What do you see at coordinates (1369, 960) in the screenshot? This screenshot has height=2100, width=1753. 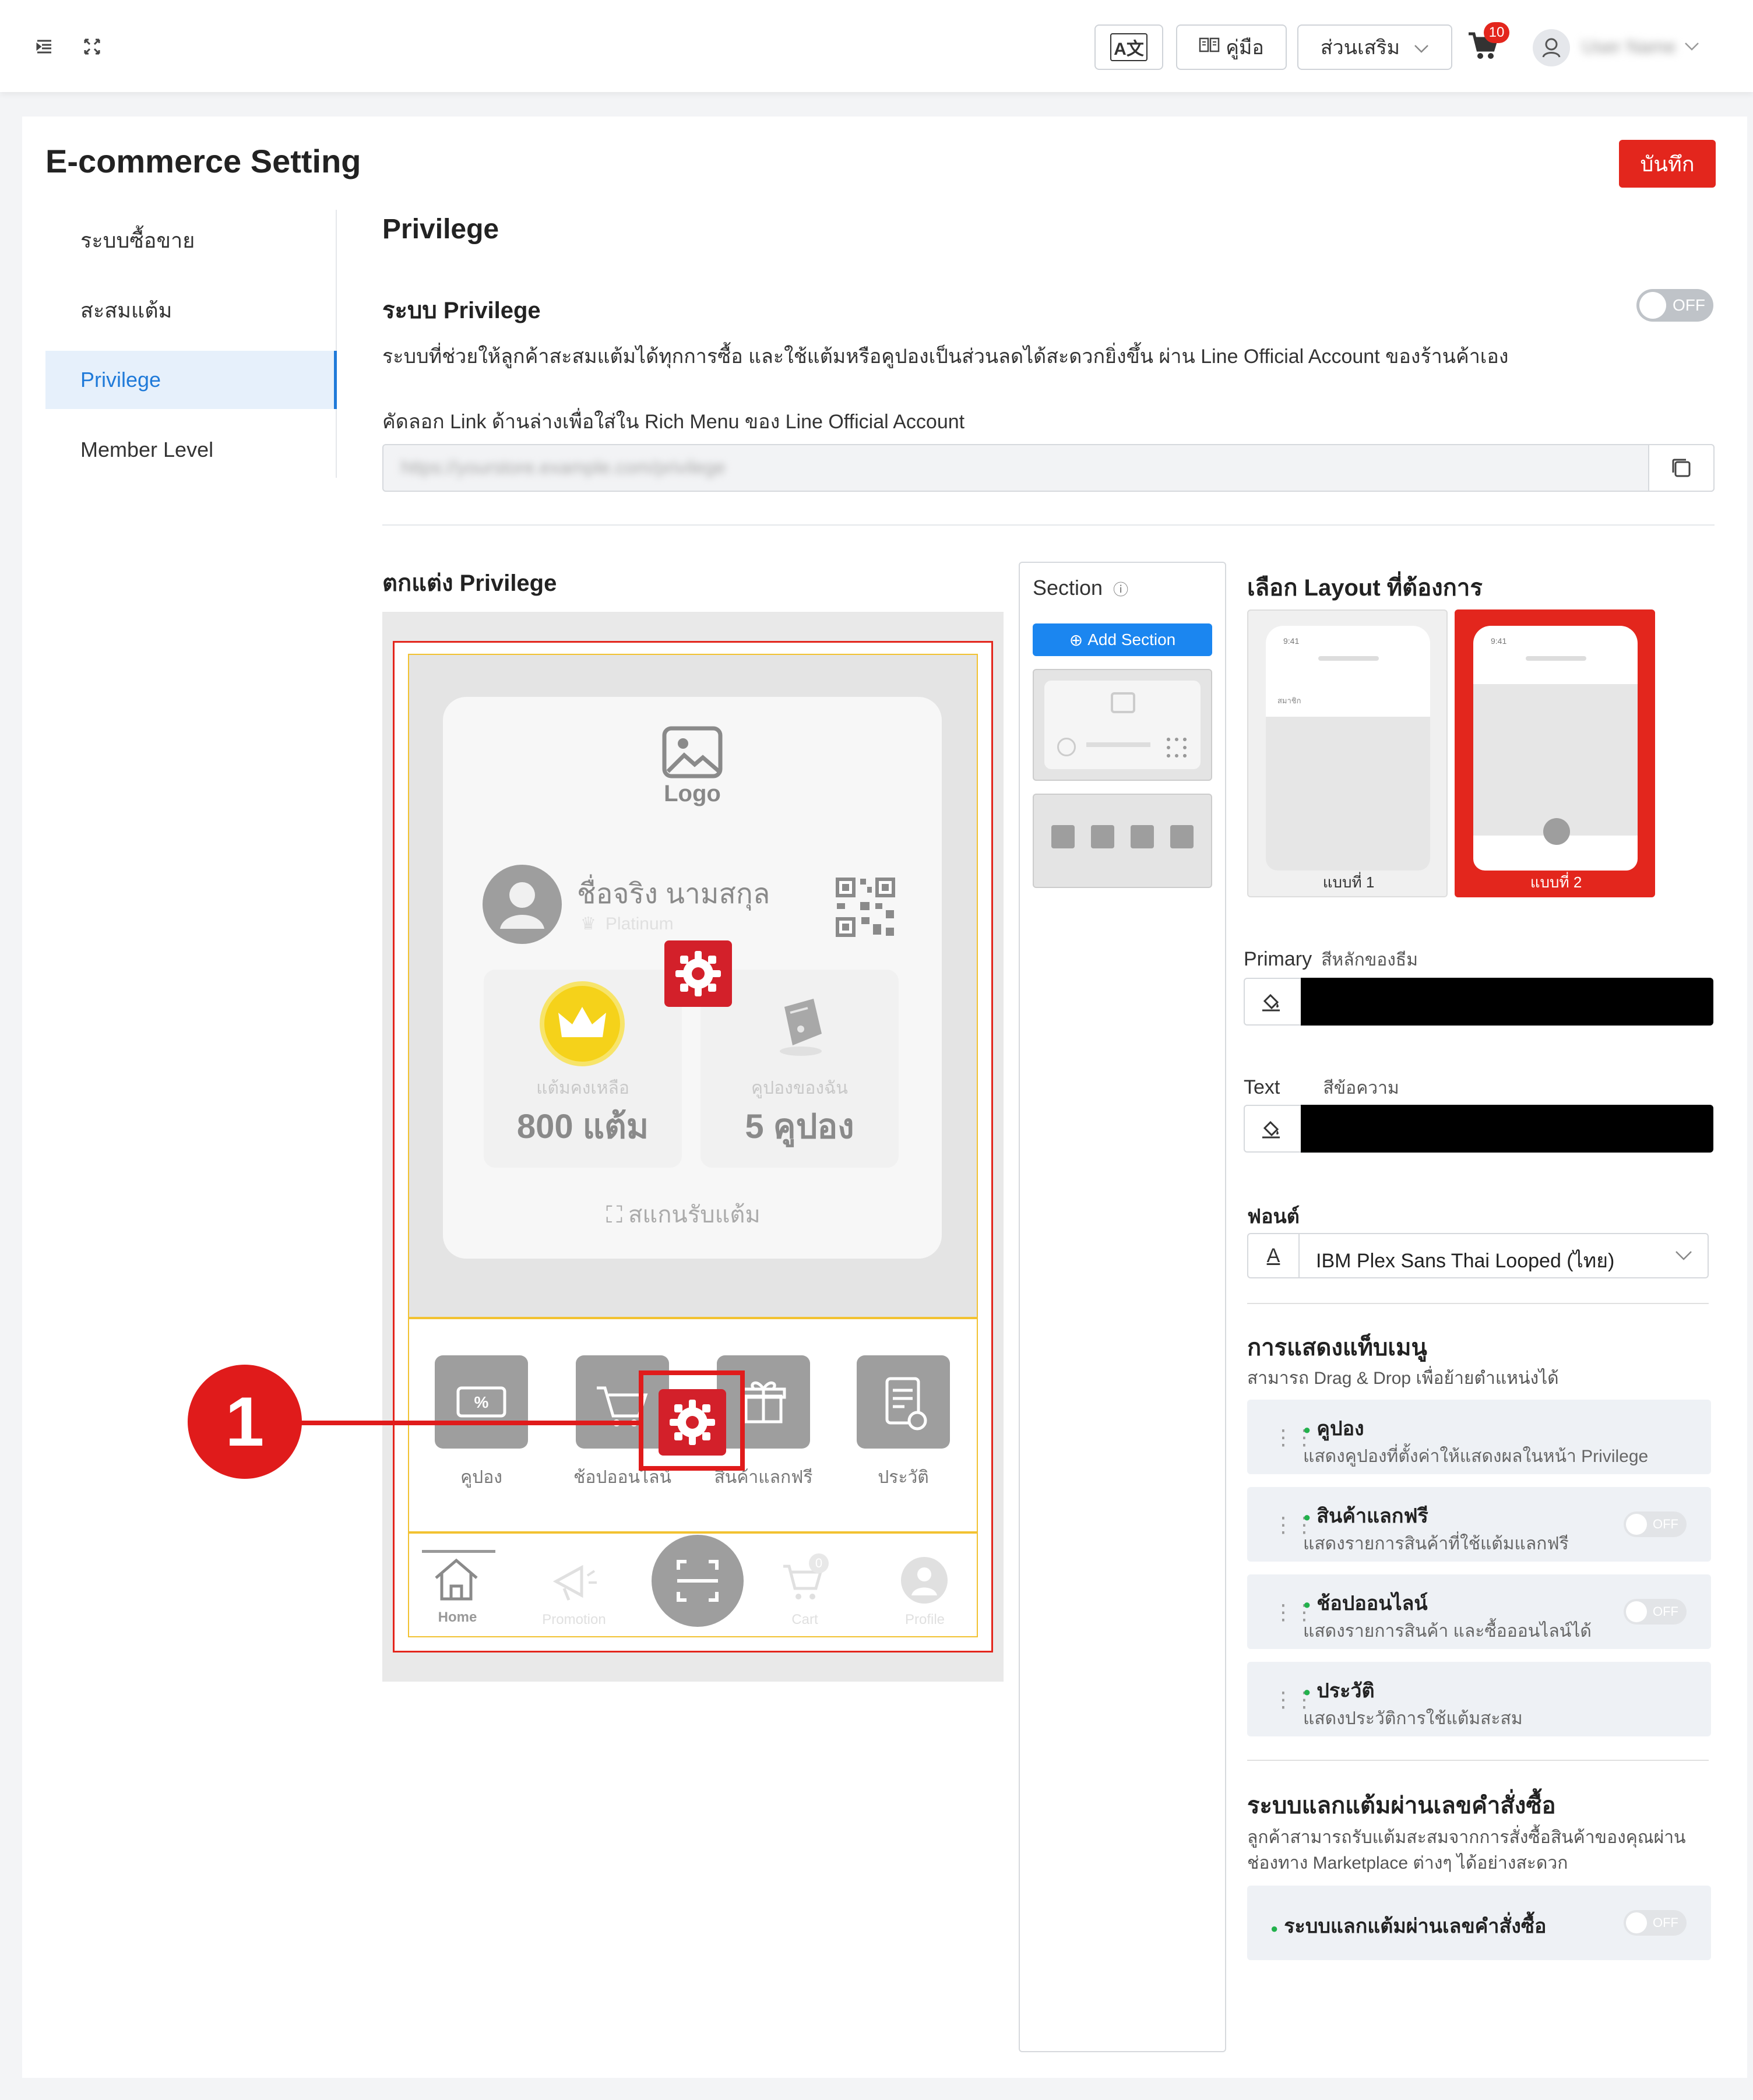 I see `primary-desc: สีหลักของธีม` at bounding box center [1369, 960].